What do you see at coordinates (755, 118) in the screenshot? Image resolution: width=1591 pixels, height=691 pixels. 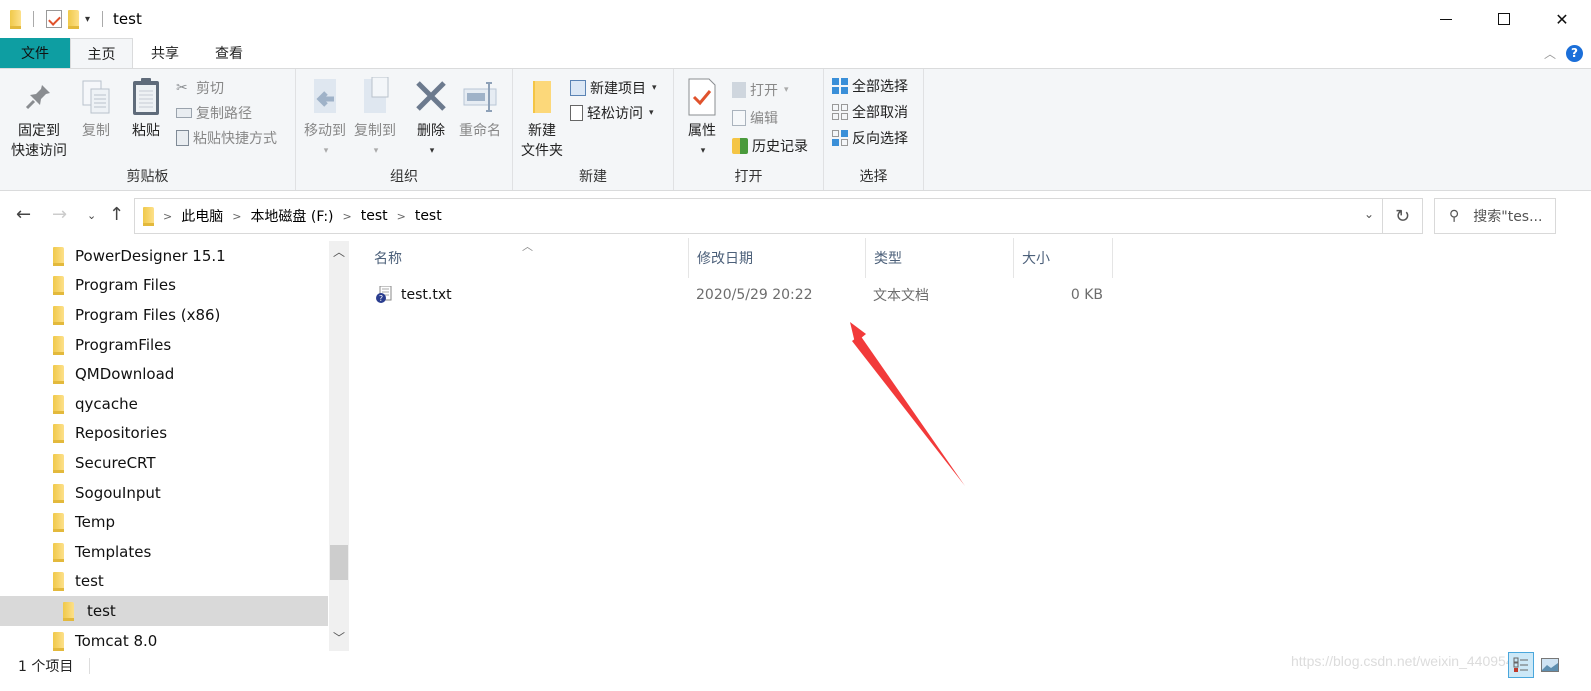 I see `edit-button: 编辑` at bounding box center [755, 118].